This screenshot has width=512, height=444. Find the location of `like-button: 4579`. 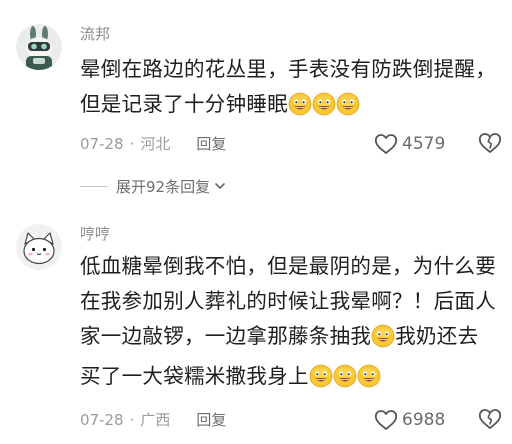

like-button: 4579 is located at coordinates (409, 144).